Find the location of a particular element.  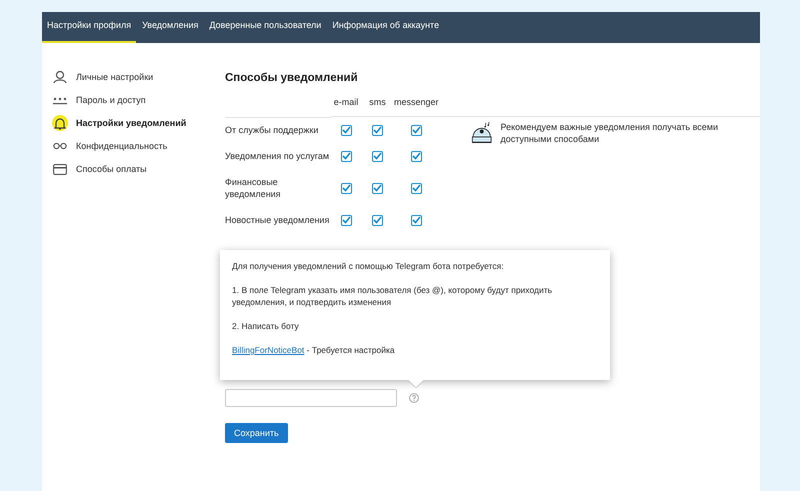

recommendation-text: Рекомендуем важные уведомления получать всеми доступными способами is located at coordinates (610, 133).